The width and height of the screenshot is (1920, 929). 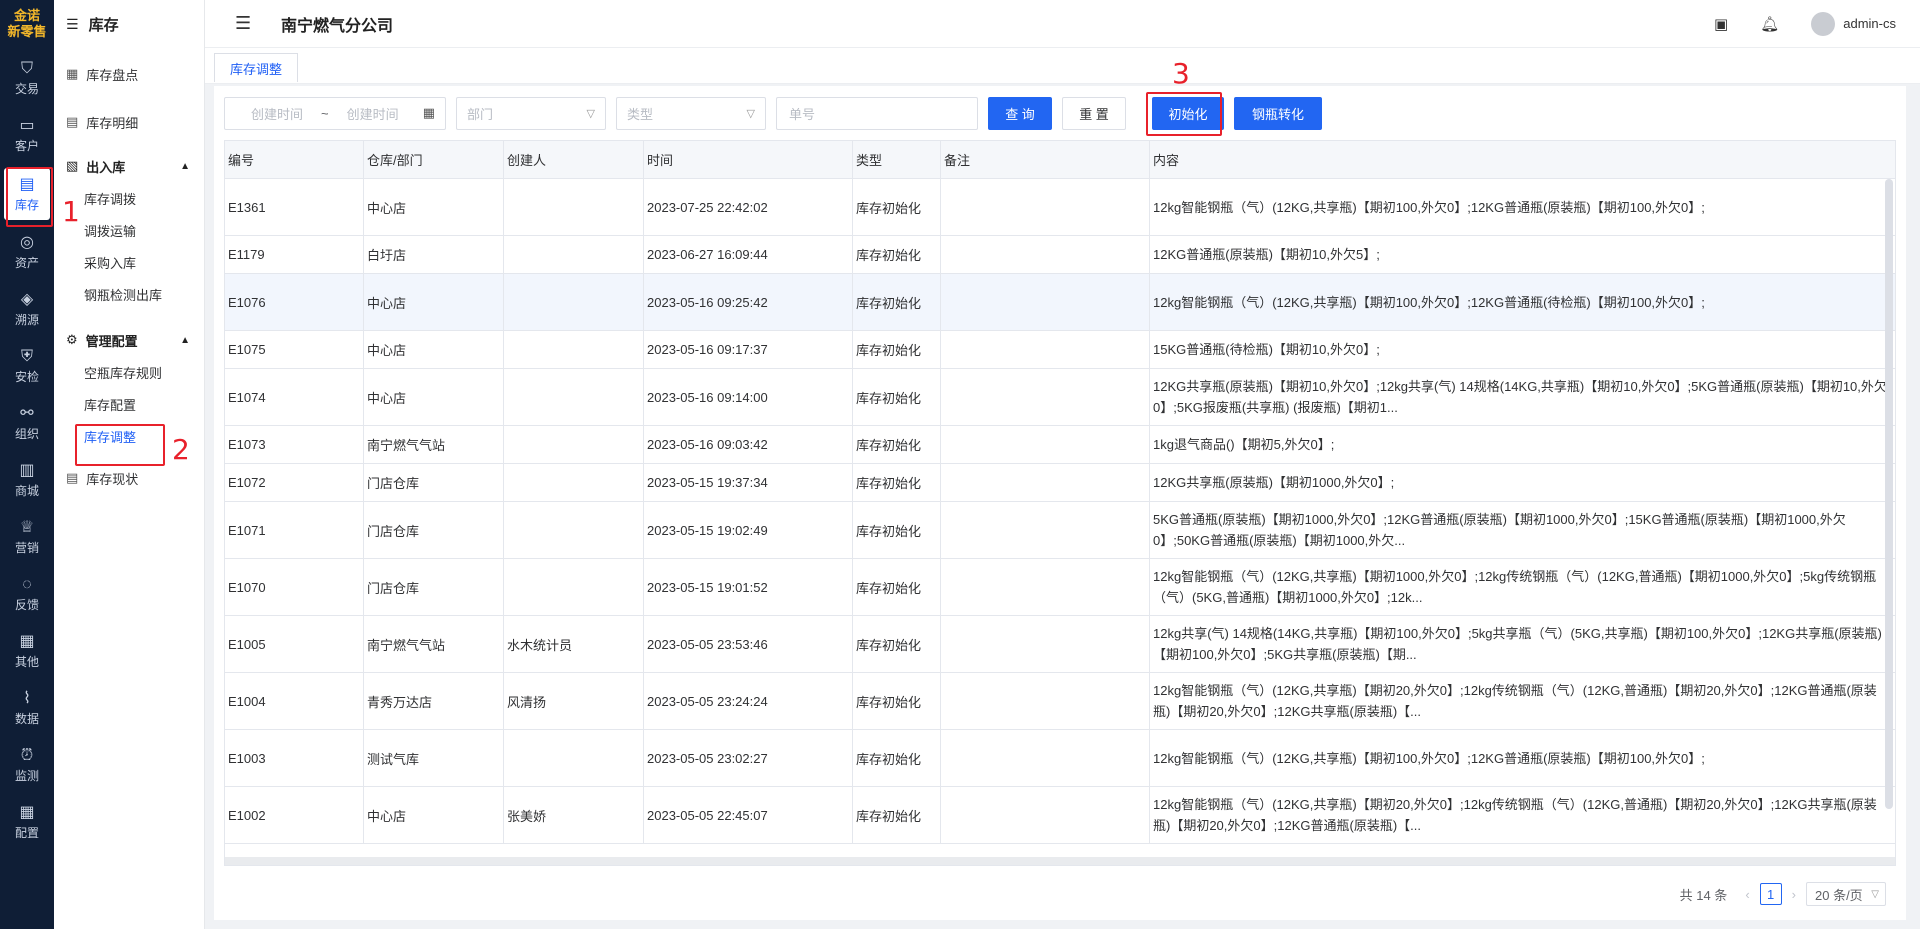 What do you see at coordinates (1278, 113) in the screenshot?
I see `cylinder-convert-button: 钢瓶转化` at bounding box center [1278, 113].